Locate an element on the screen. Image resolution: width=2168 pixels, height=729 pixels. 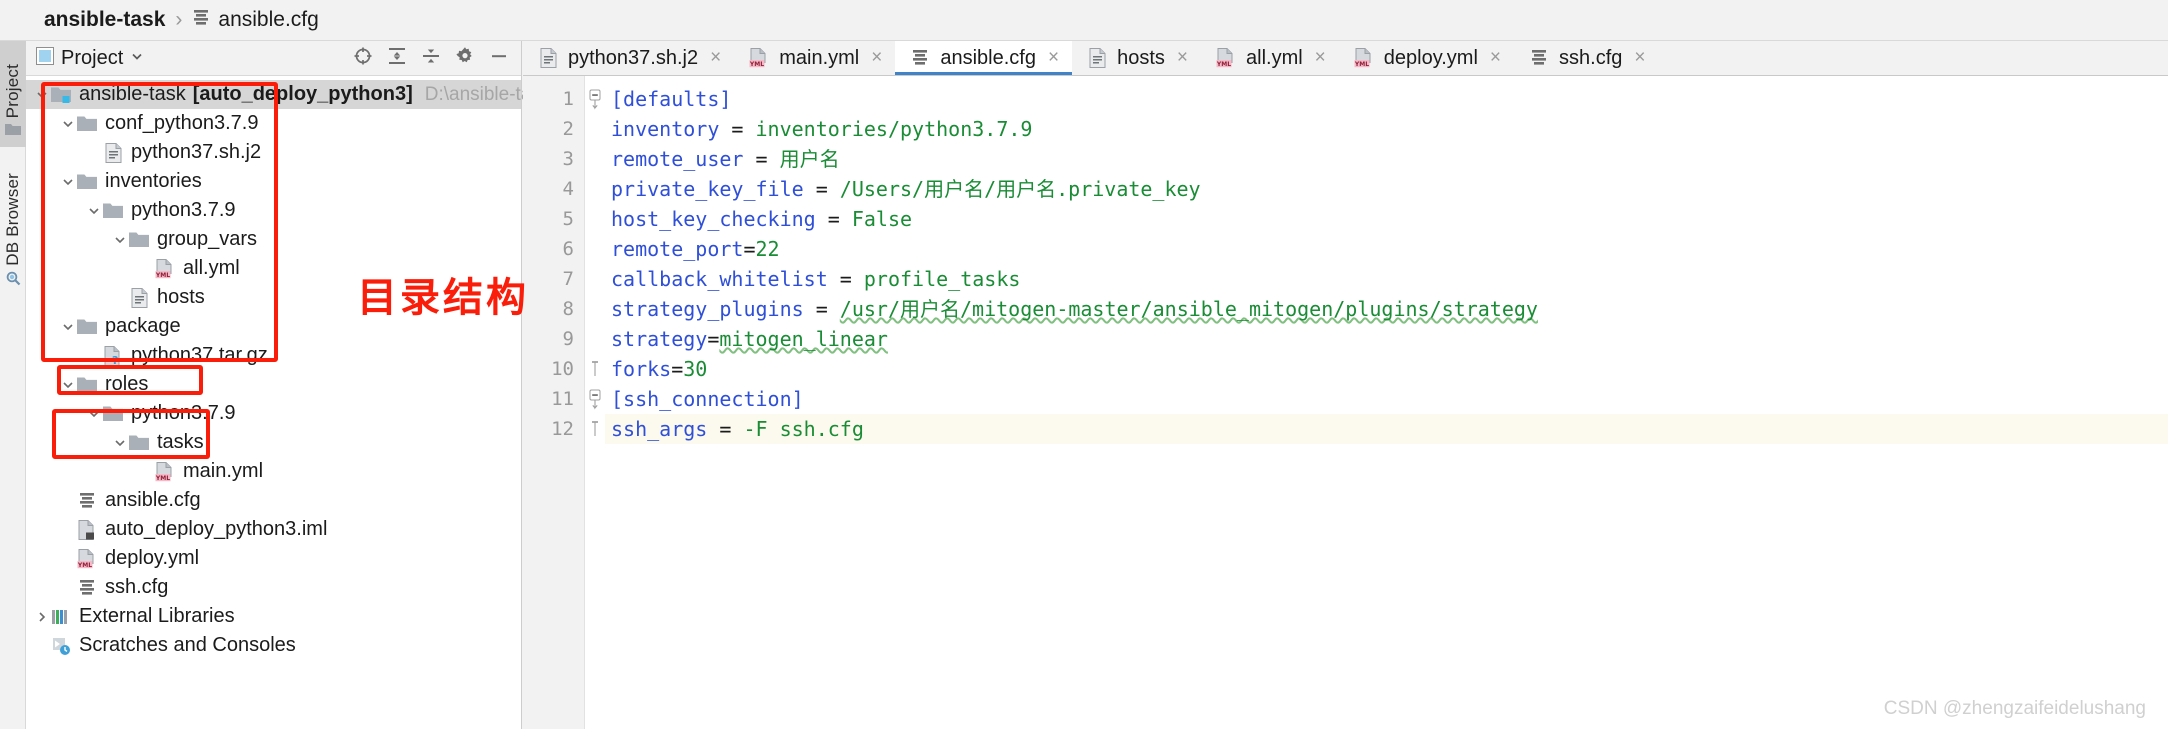
code-line: ssh_args = -F ssh.cfg is located at coordinates (1386, 429).